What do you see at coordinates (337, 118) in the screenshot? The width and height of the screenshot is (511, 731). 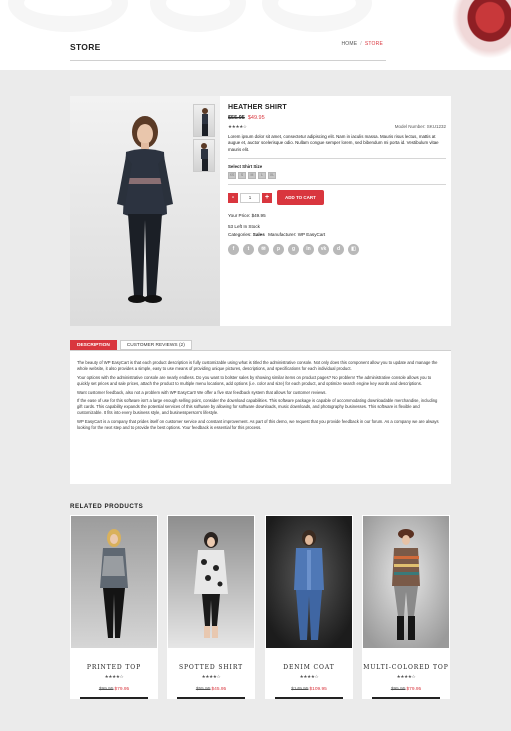 I see `product-price: $55.95 $49.95` at bounding box center [337, 118].